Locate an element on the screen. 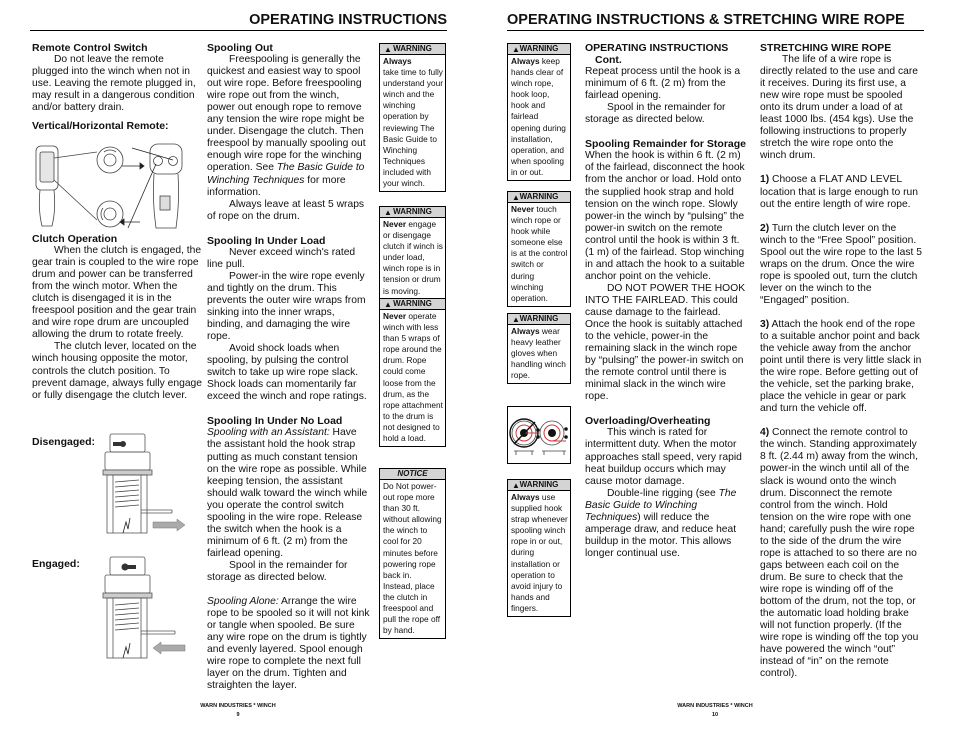 This screenshot has width=954, height=738. section-heading: Remote Control Switch is located at coordinates (90, 48).